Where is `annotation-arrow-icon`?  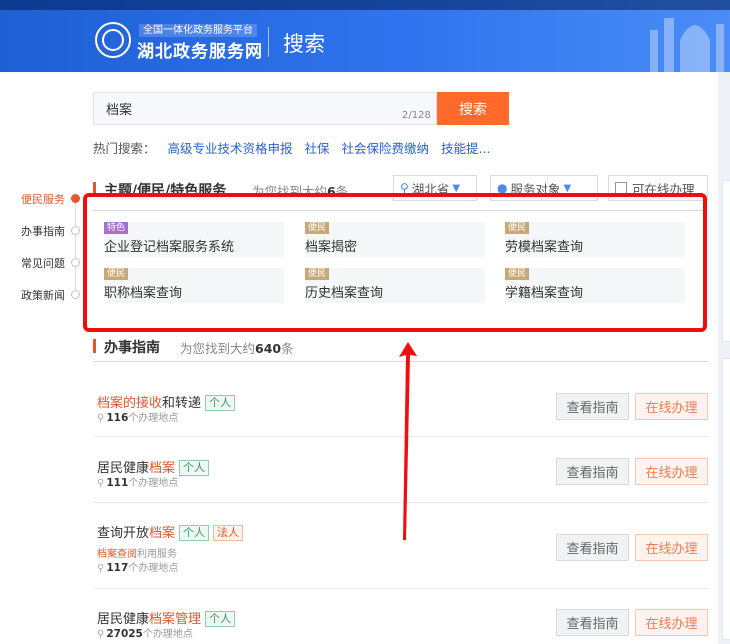
annotation-arrow-icon is located at coordinates (408, 441).